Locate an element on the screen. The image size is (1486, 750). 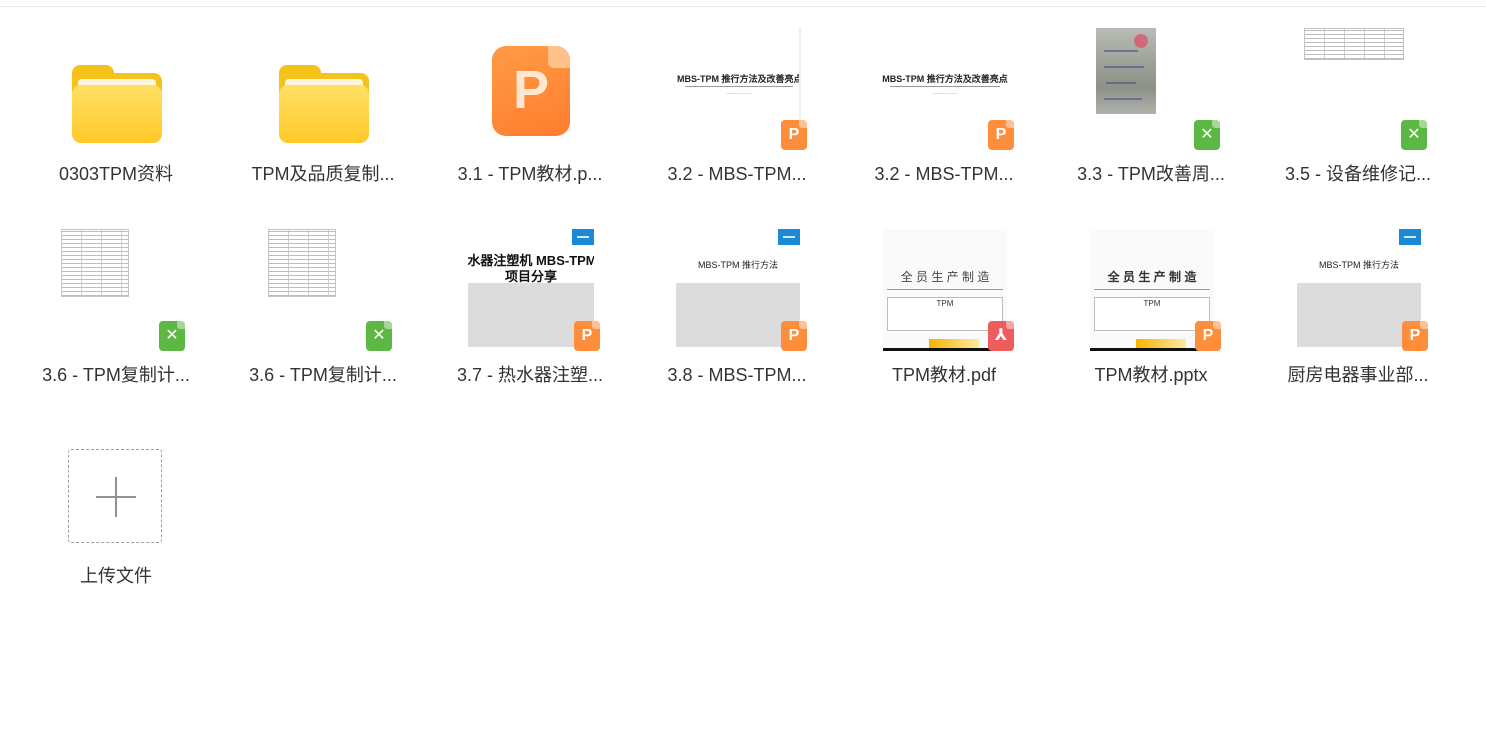
file-name: TPM教材.pdf is located at coordinates (944, 375).